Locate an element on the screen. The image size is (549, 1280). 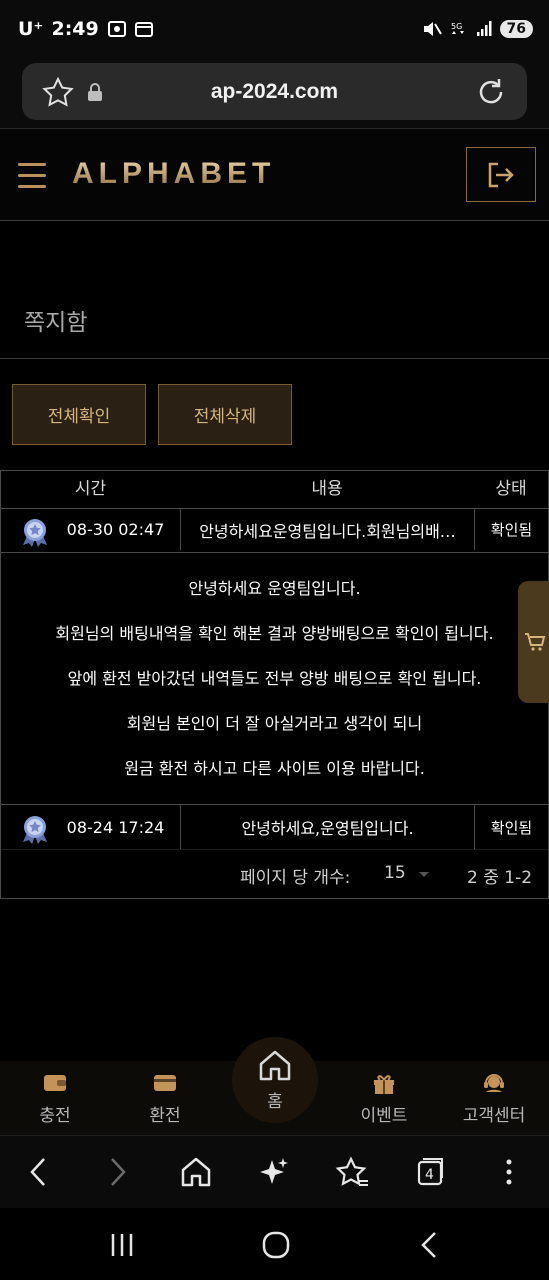
table-row: 08-24 17:24 안녕하세요,운영팀입니다. 확인됨 is located at coordinates (274, 826).